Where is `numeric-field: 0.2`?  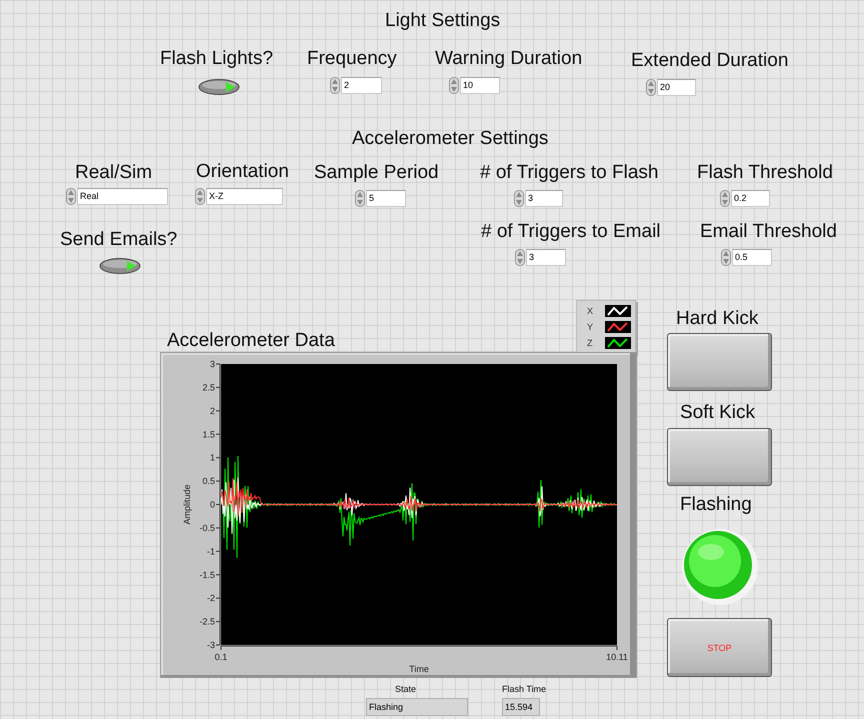
numeric-field: 0.2 is located at coordinates (750, 198).